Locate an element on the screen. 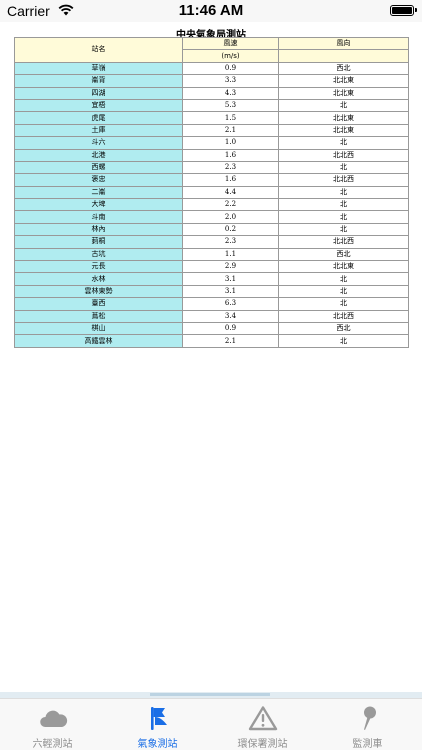 This screenshot has width=422, height=751. tab-monitoring-vehicle: 監測車 is located at coordinates (367, 725).